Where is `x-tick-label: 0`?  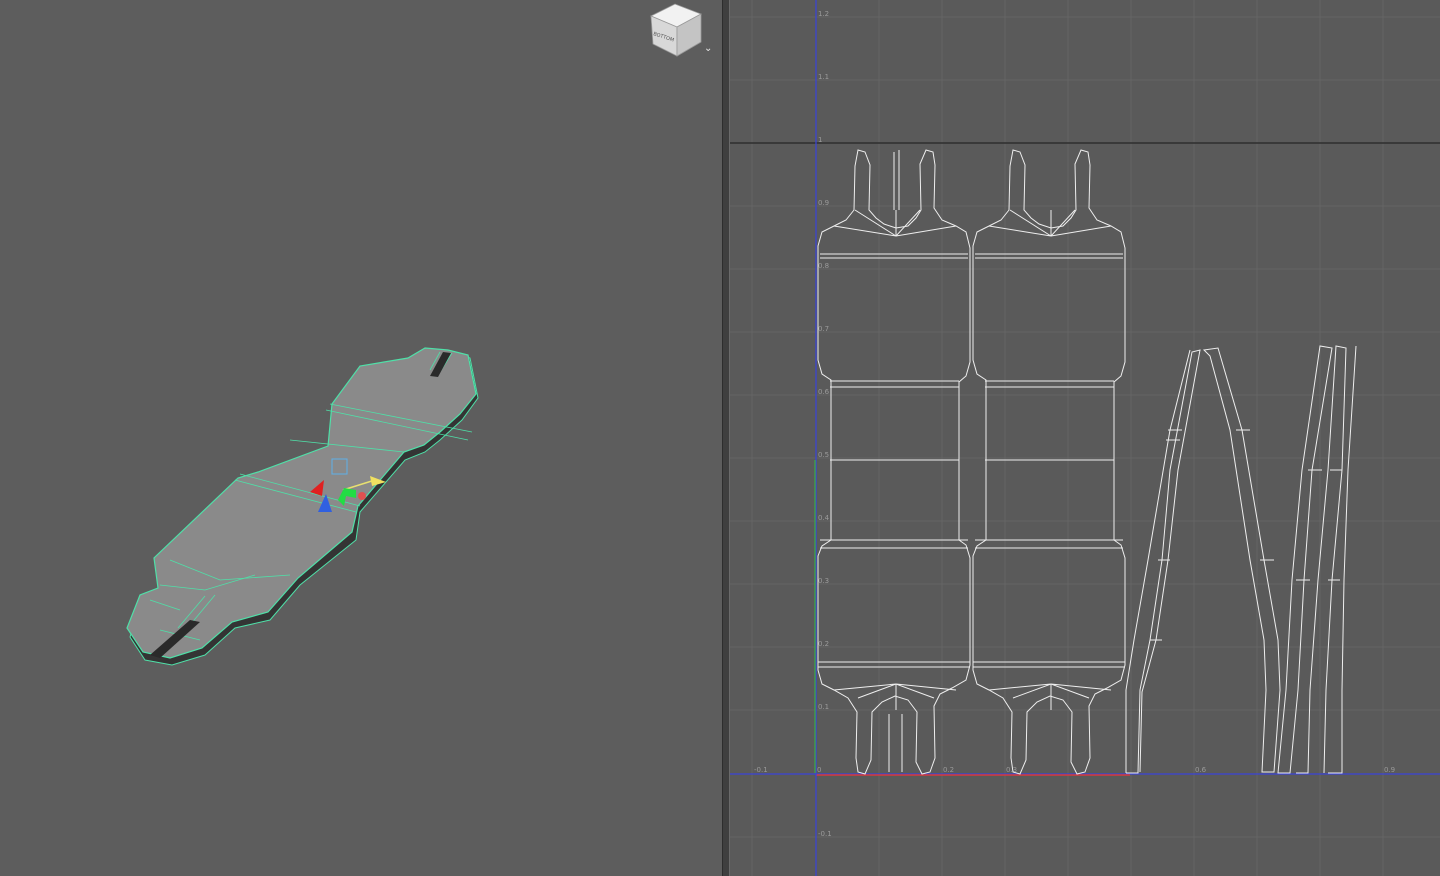 x-tick-label: 0 is located at coordinates (819, 770).